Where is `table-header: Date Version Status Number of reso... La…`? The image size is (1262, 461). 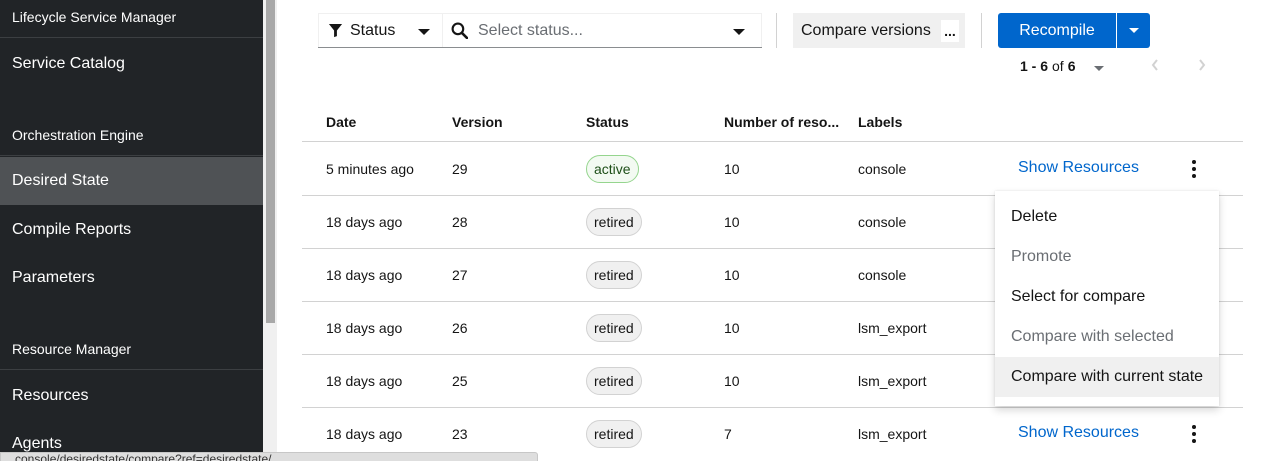
table-header: Date Version Status Number of reso... La… is located at coordinates (772, 121).